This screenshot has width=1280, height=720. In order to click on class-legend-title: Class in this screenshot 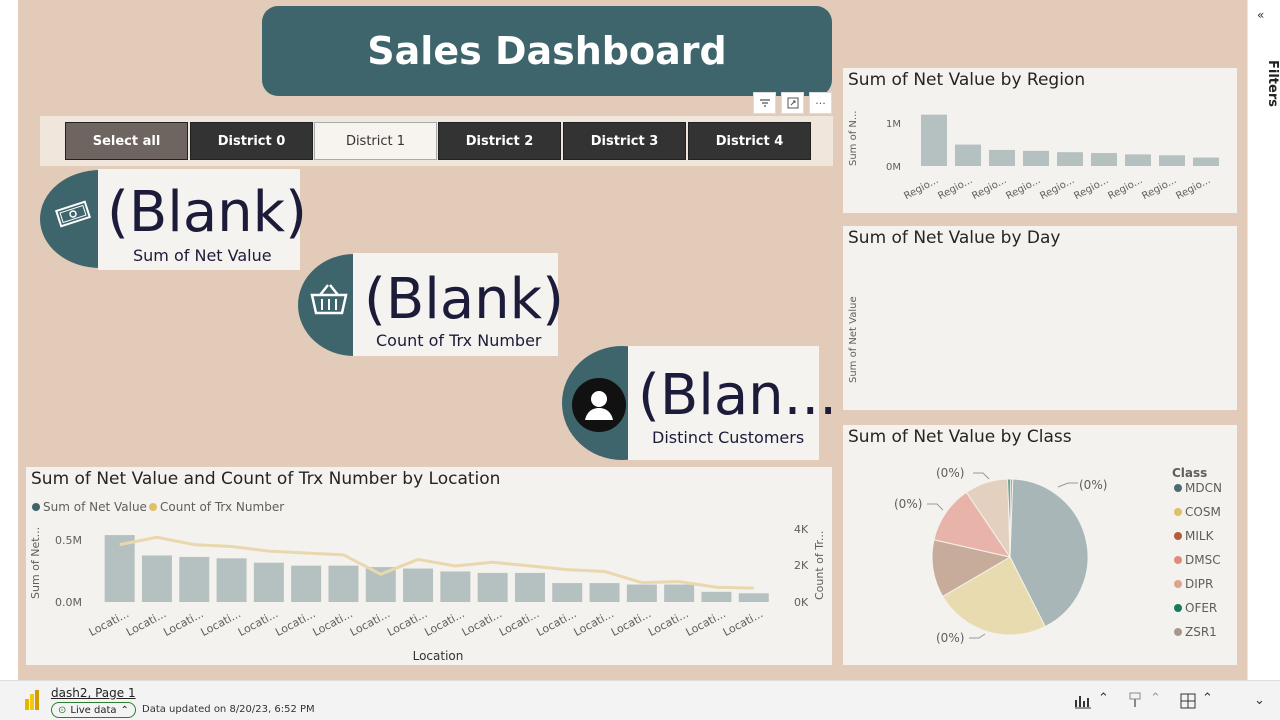, I will do `click(1189, 473)`.